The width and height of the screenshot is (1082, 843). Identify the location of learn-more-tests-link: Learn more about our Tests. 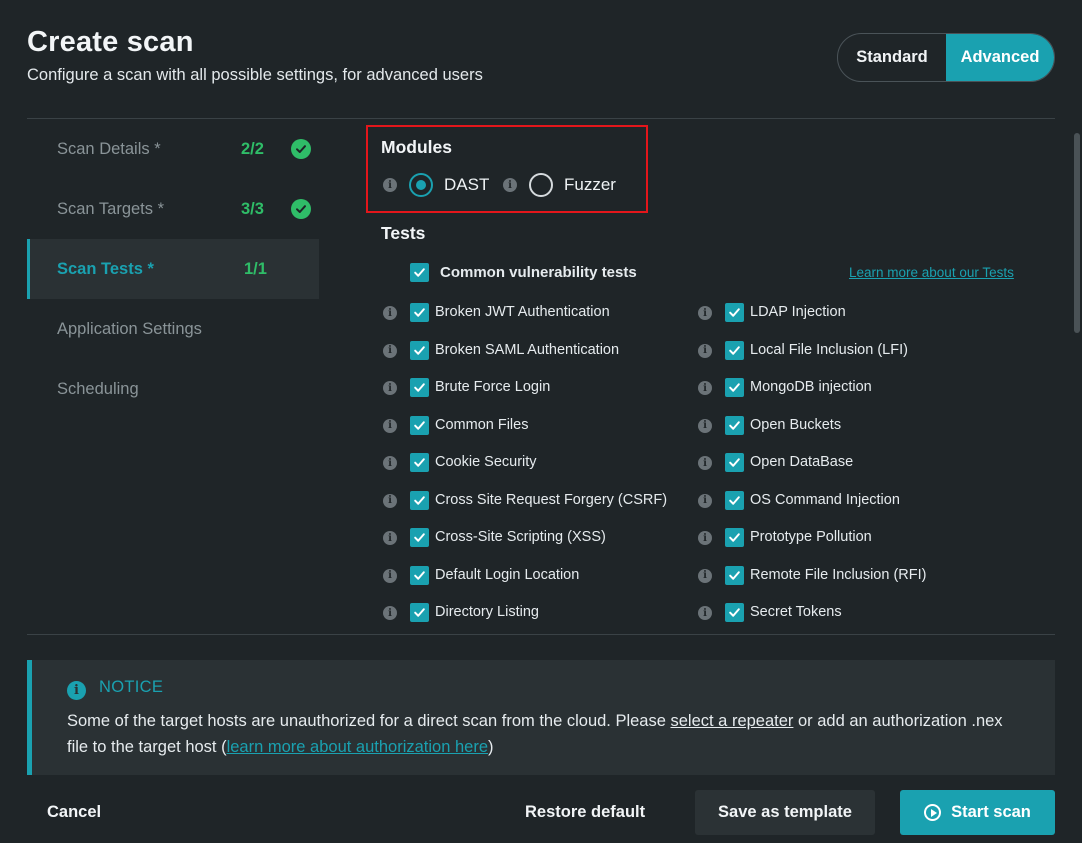
(931, 272).